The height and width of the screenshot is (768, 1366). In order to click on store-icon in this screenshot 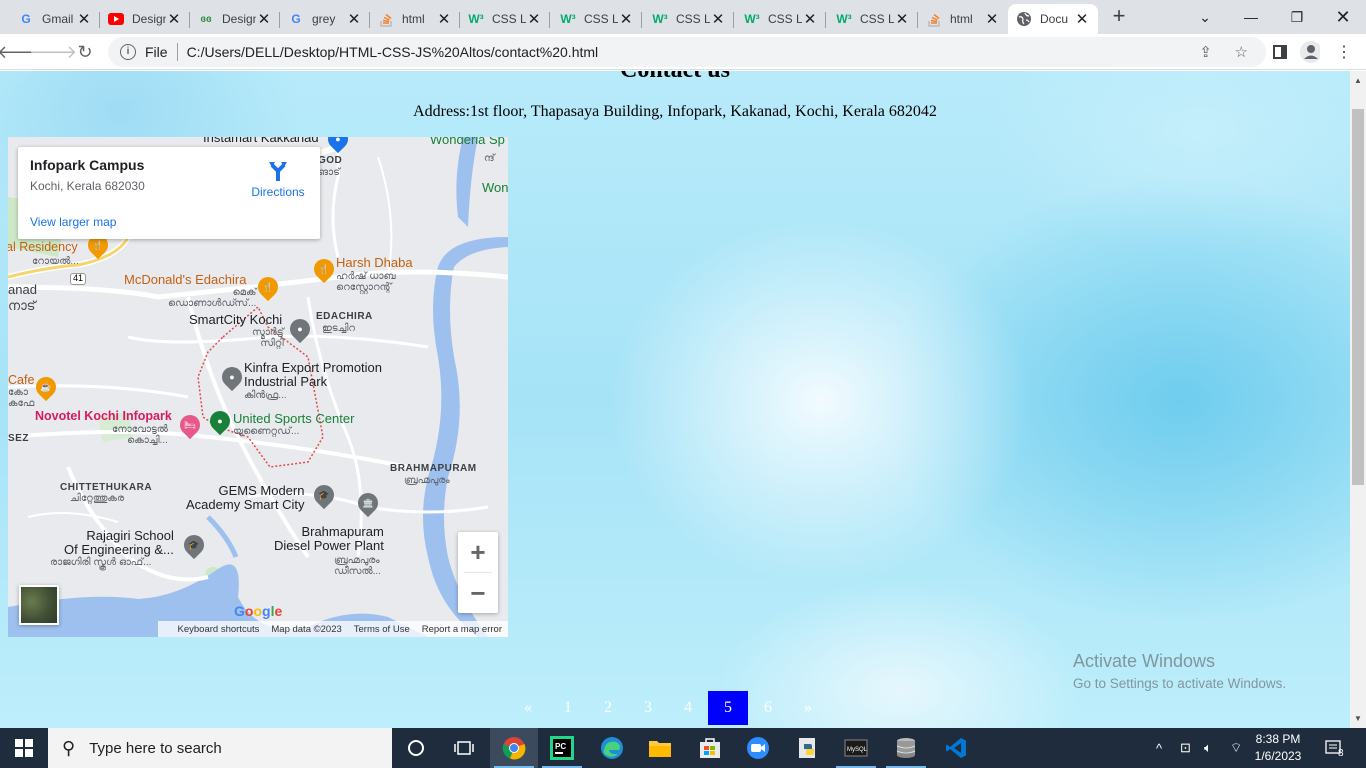, I will do `click(710, 748)`.